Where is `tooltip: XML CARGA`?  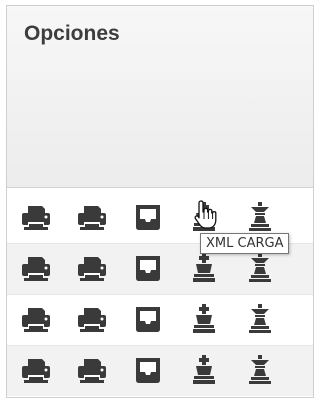 tooltip: XML CARGA is located at coordinates (245, 243).